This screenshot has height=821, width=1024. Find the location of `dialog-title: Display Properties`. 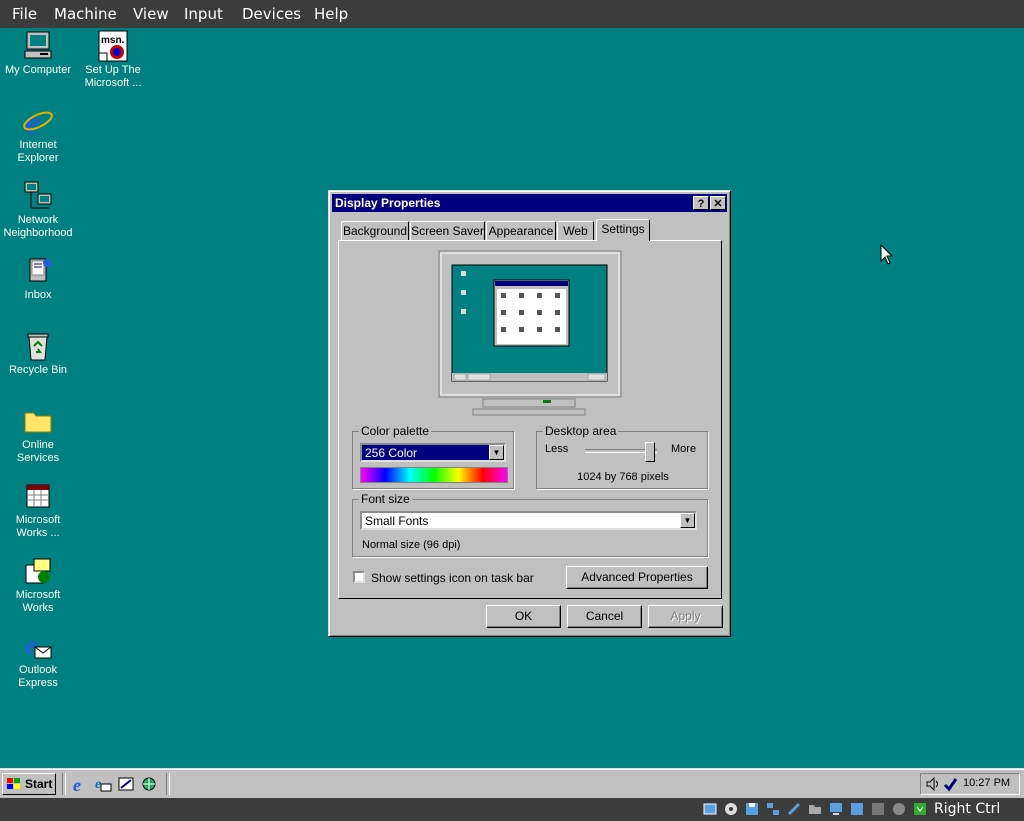

dialog-title: Display Properties is located at coordinates (388, 203).